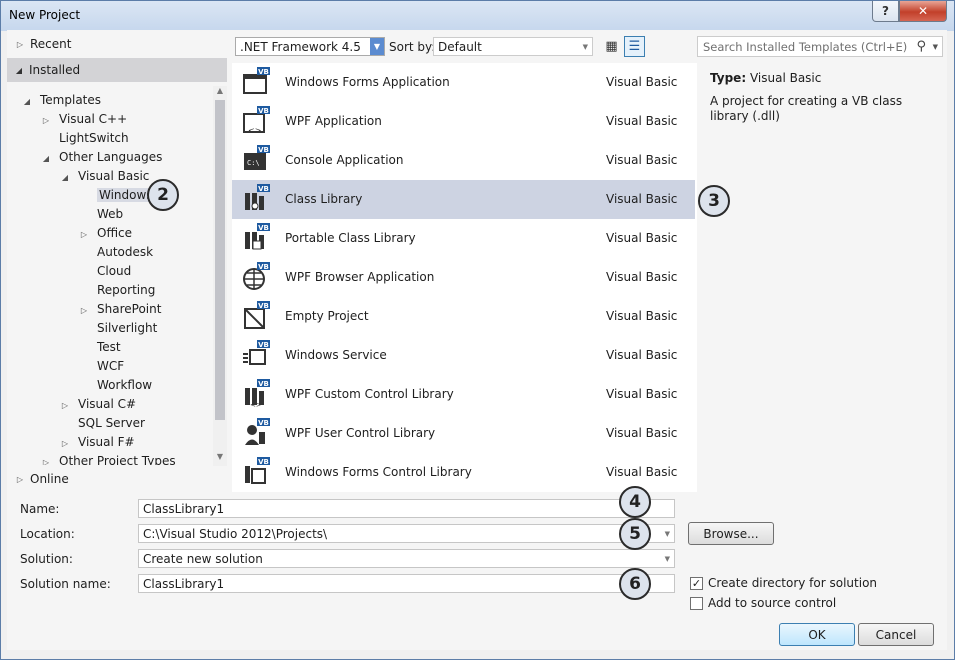 Image resolution: width=955 pixels, height=660 pixels. Describe the element at coordinates (406, 533) in the screenshot. I see `location-field: C:\Visual Studio 2012\Projects\ ▼` at that location.